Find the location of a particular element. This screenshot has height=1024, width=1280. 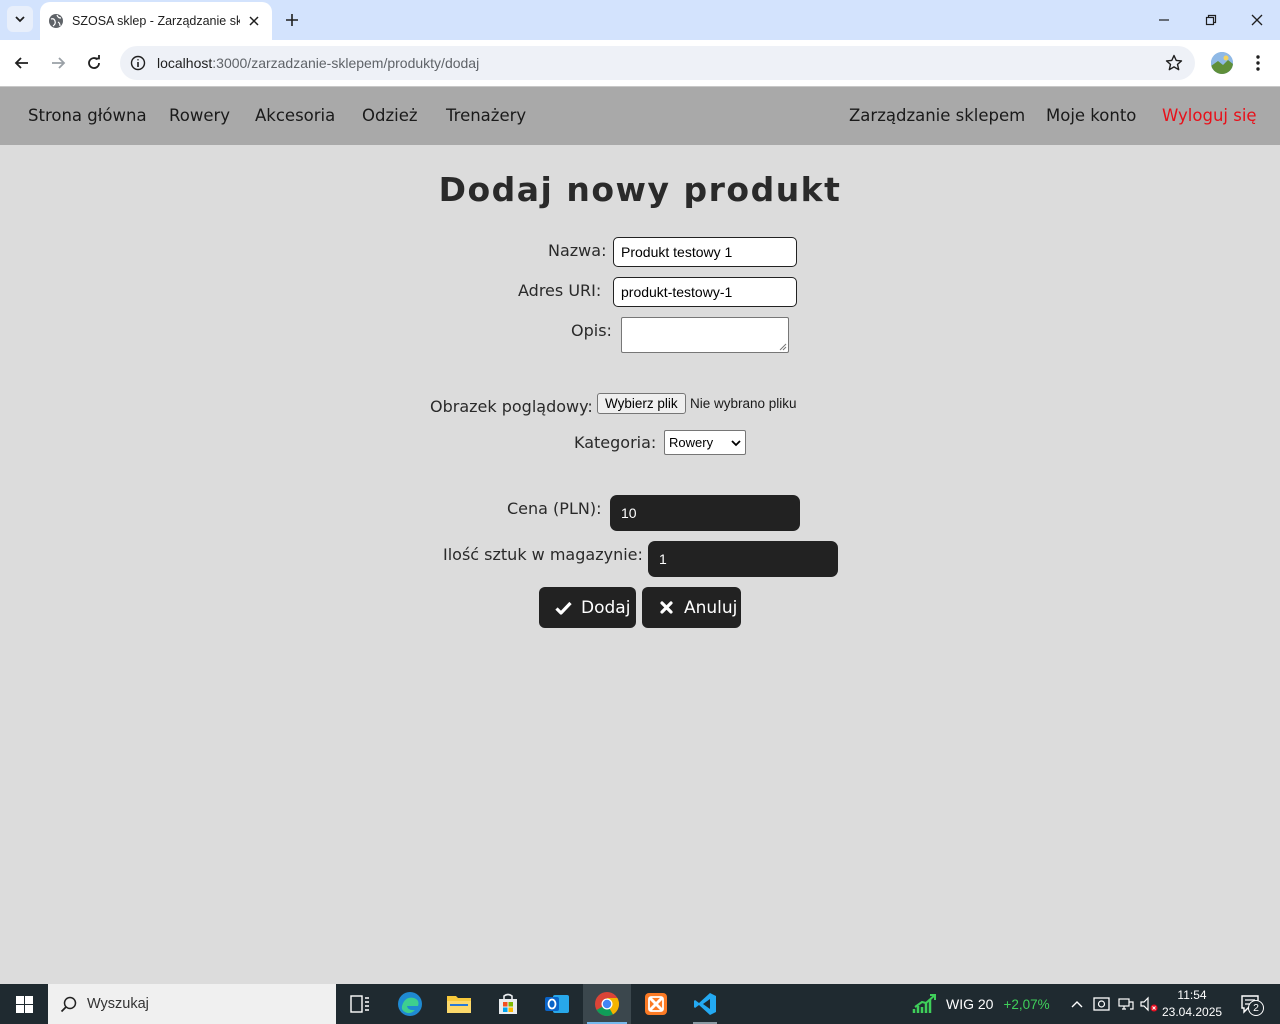

clock-date: 23.04.2025 is located at coordinates (1192, 1012).